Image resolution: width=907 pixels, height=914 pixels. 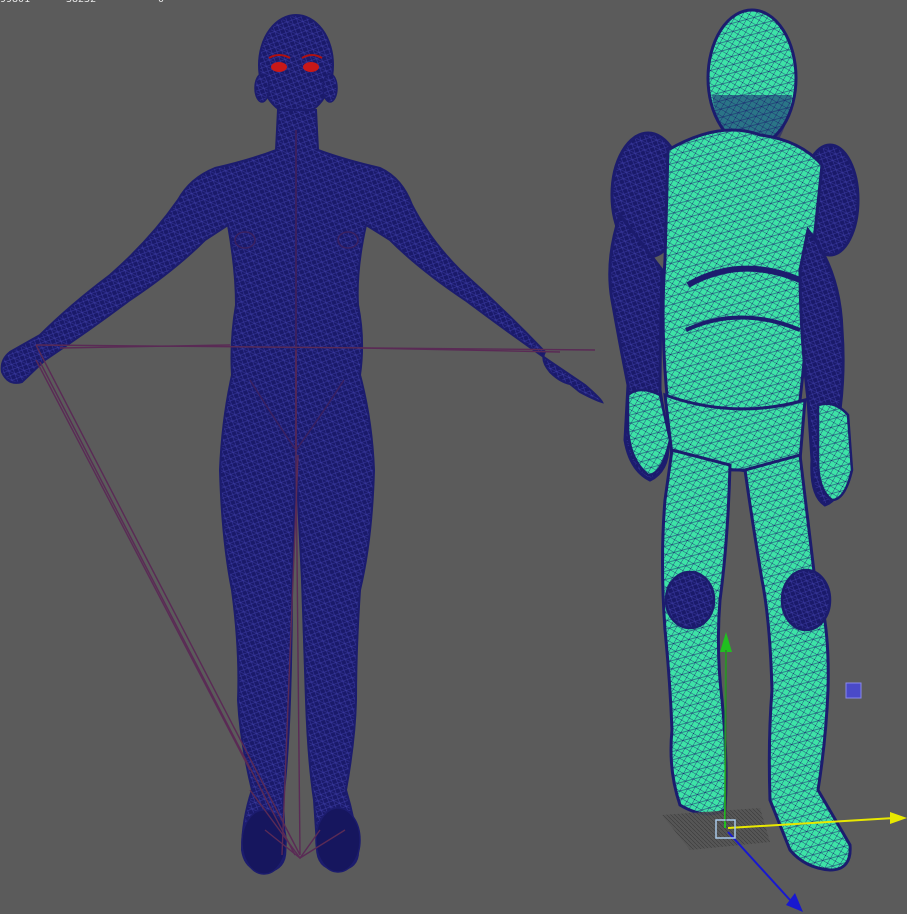 I want to click on yellow-arrow-icon, so click(x=898, y=818).